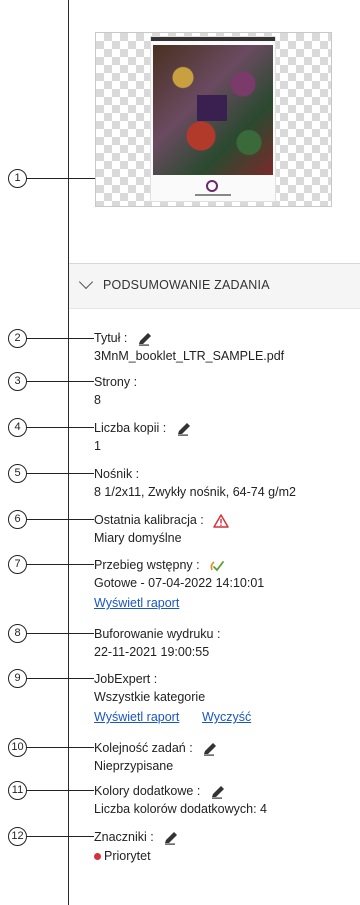  I want to click on jobexpert-view-report-link: Wyświetl raport, so click(136, 717).